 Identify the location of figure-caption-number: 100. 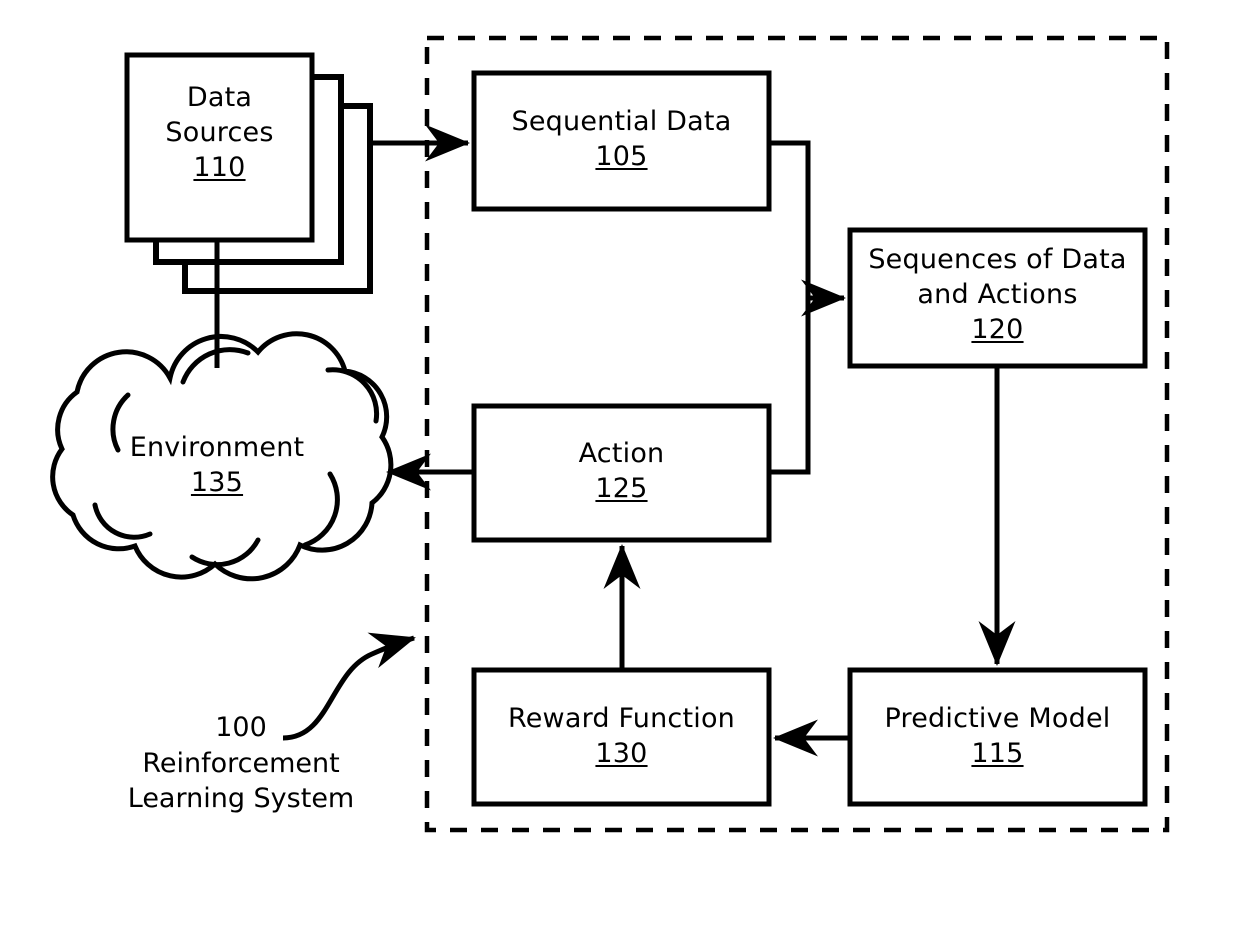
(241, 727).